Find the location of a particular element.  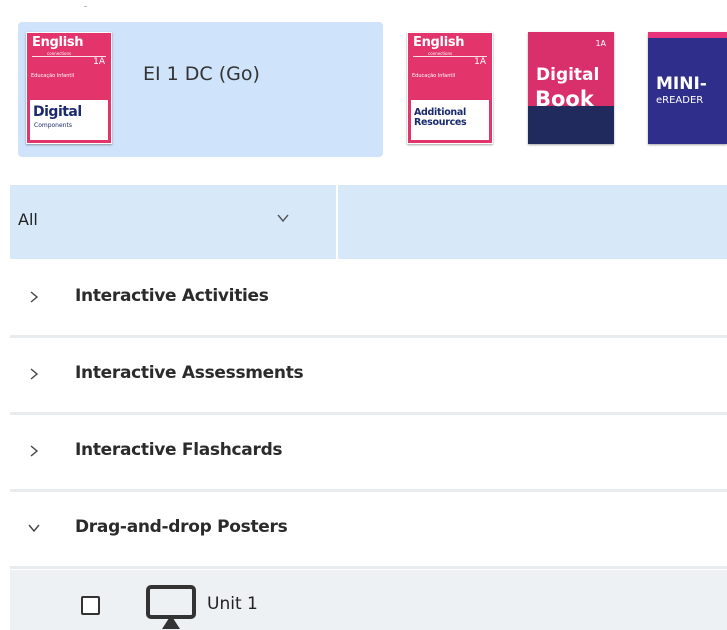

mini-ereader-cover: MINI- eREADER is located at coordinates (687, 88).